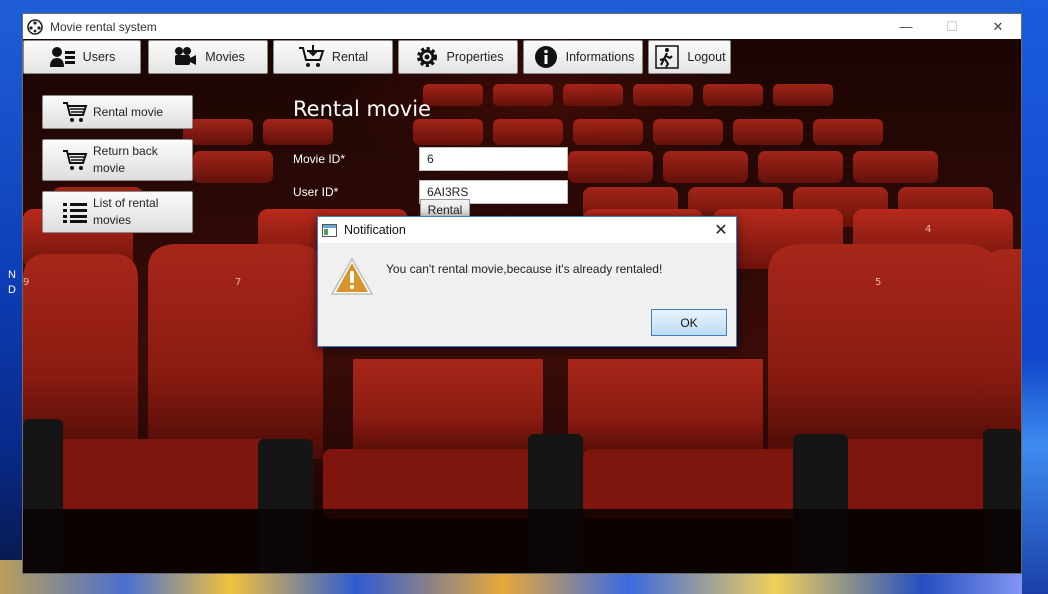  I want to click on dialog-close-button: ✕, so click(721, 230).